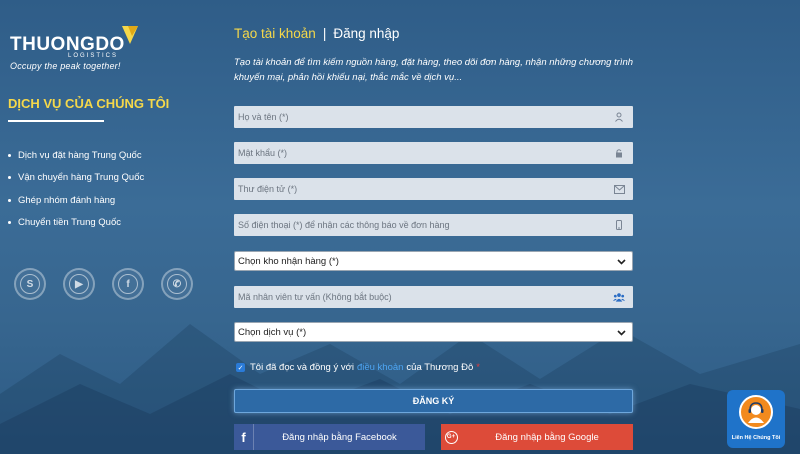  I want to click on warehouse-select: Chọn kho nhận hàng (*), so click(433, 261).